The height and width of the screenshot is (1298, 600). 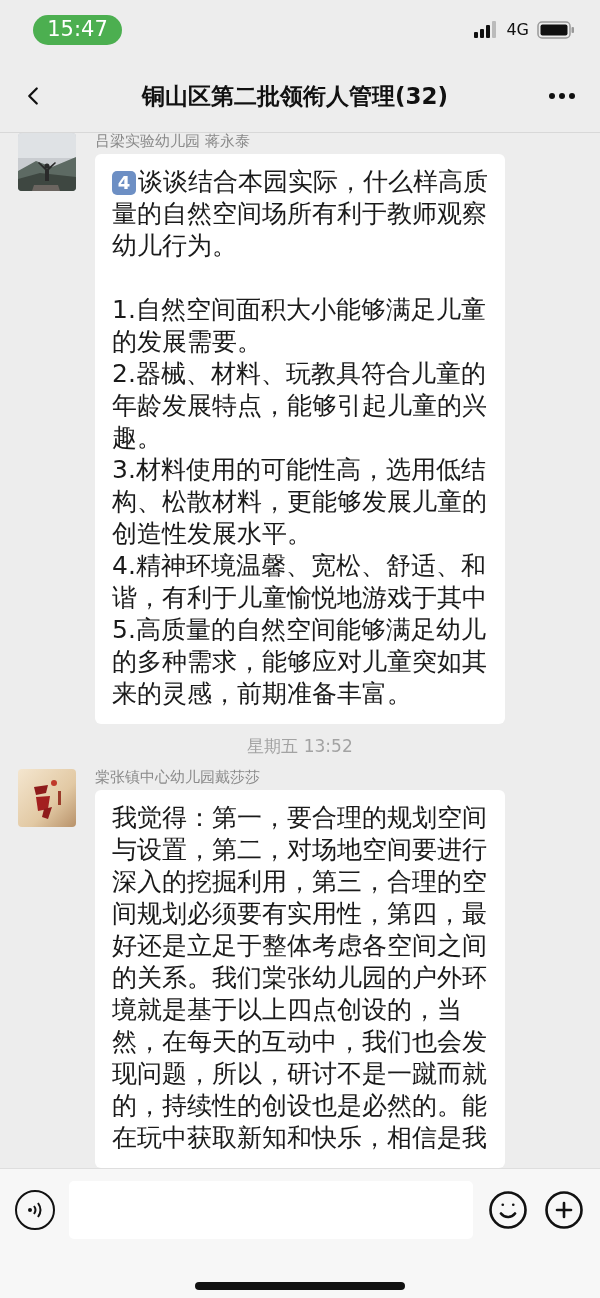 I want to click on sender-name: 棠张镇中心幼儿园戴莎莎, so click(x=178, y=777).